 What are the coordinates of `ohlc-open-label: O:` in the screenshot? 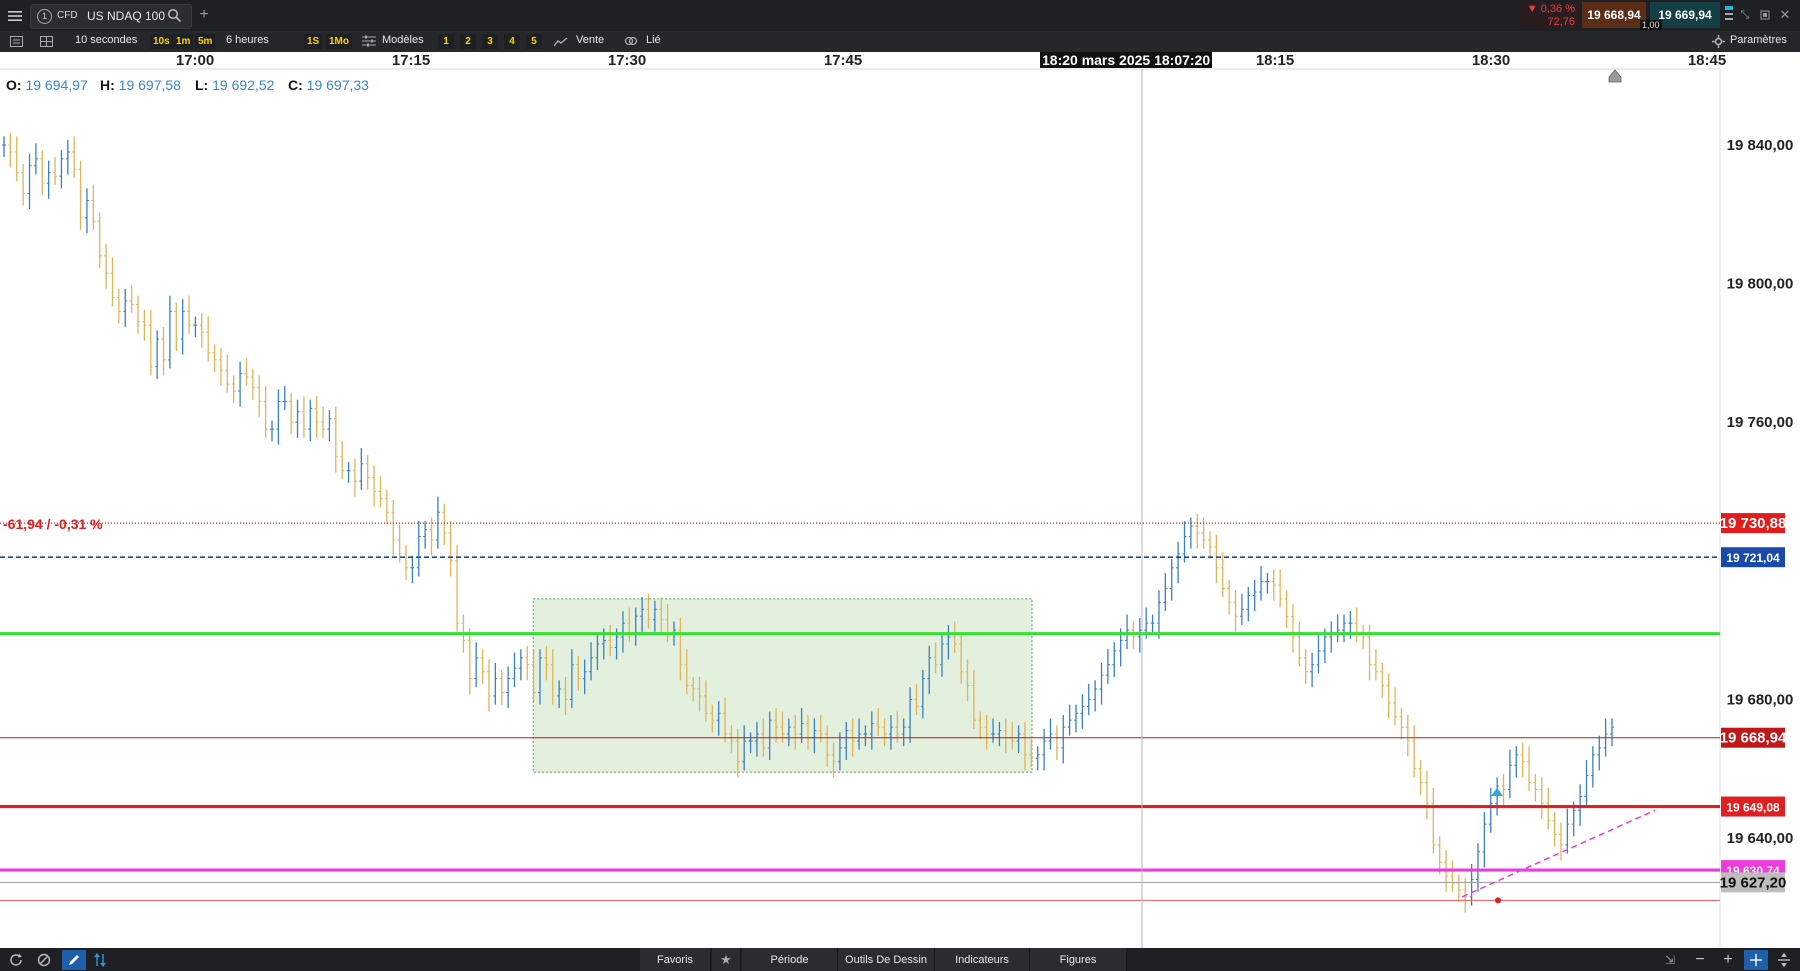 It's located at (14, 85).